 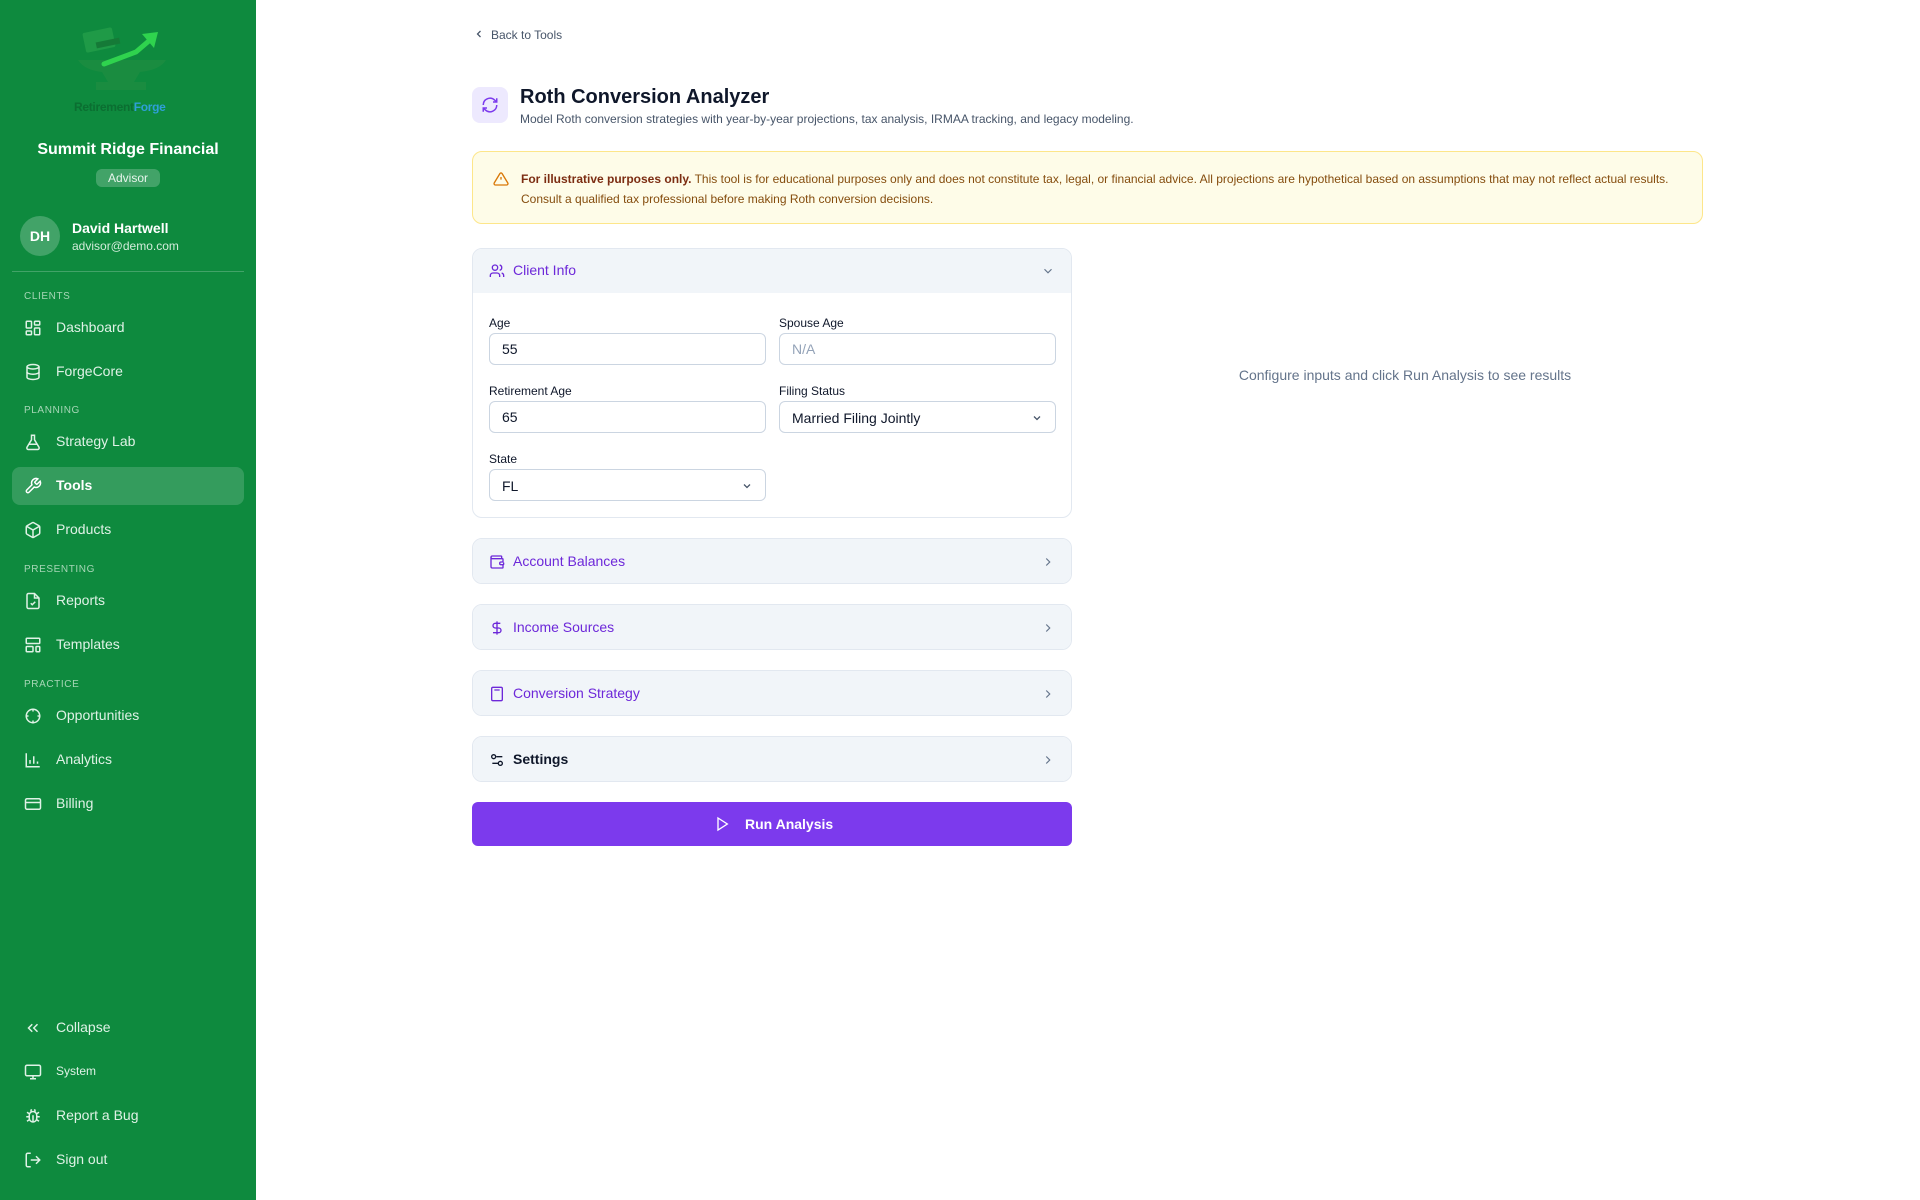 I want to click on conversion-strategy-panel: Conversion Strategy, so click(x=772, y=693).